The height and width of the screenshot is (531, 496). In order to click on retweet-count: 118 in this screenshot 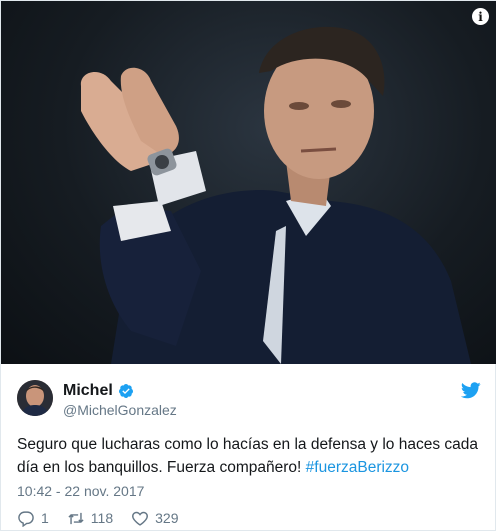, I will do `click(102, 518)`.